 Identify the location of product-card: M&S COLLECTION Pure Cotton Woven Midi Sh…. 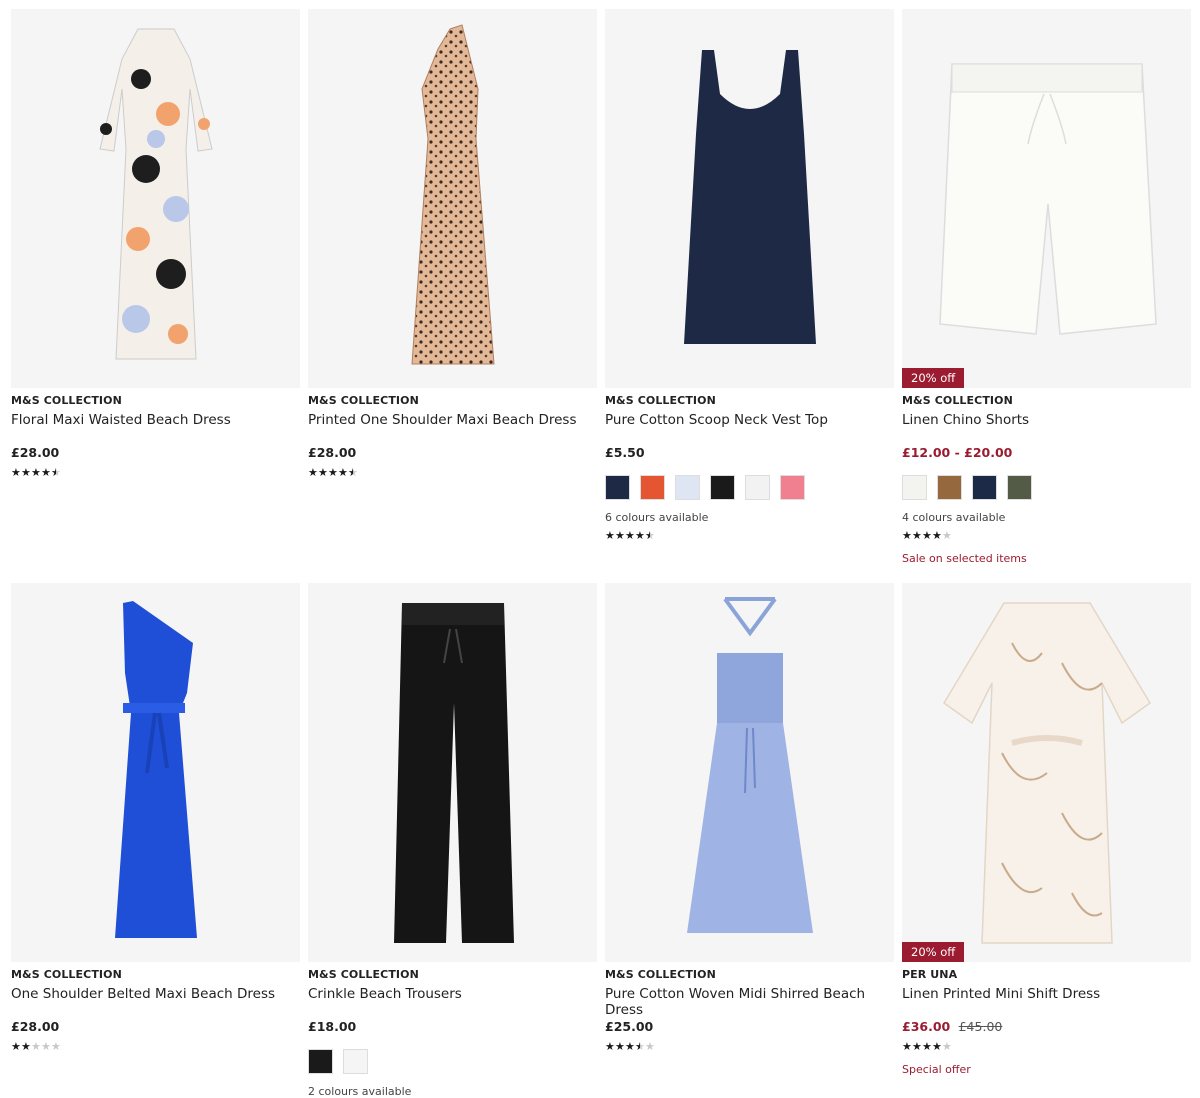
(749, 818).